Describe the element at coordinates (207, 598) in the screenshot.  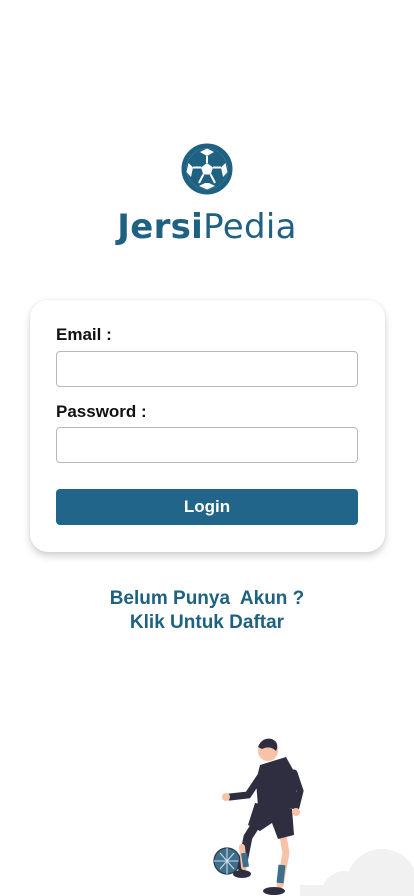
I see `register-prompt: Belum Punya Akun ?` at that location.